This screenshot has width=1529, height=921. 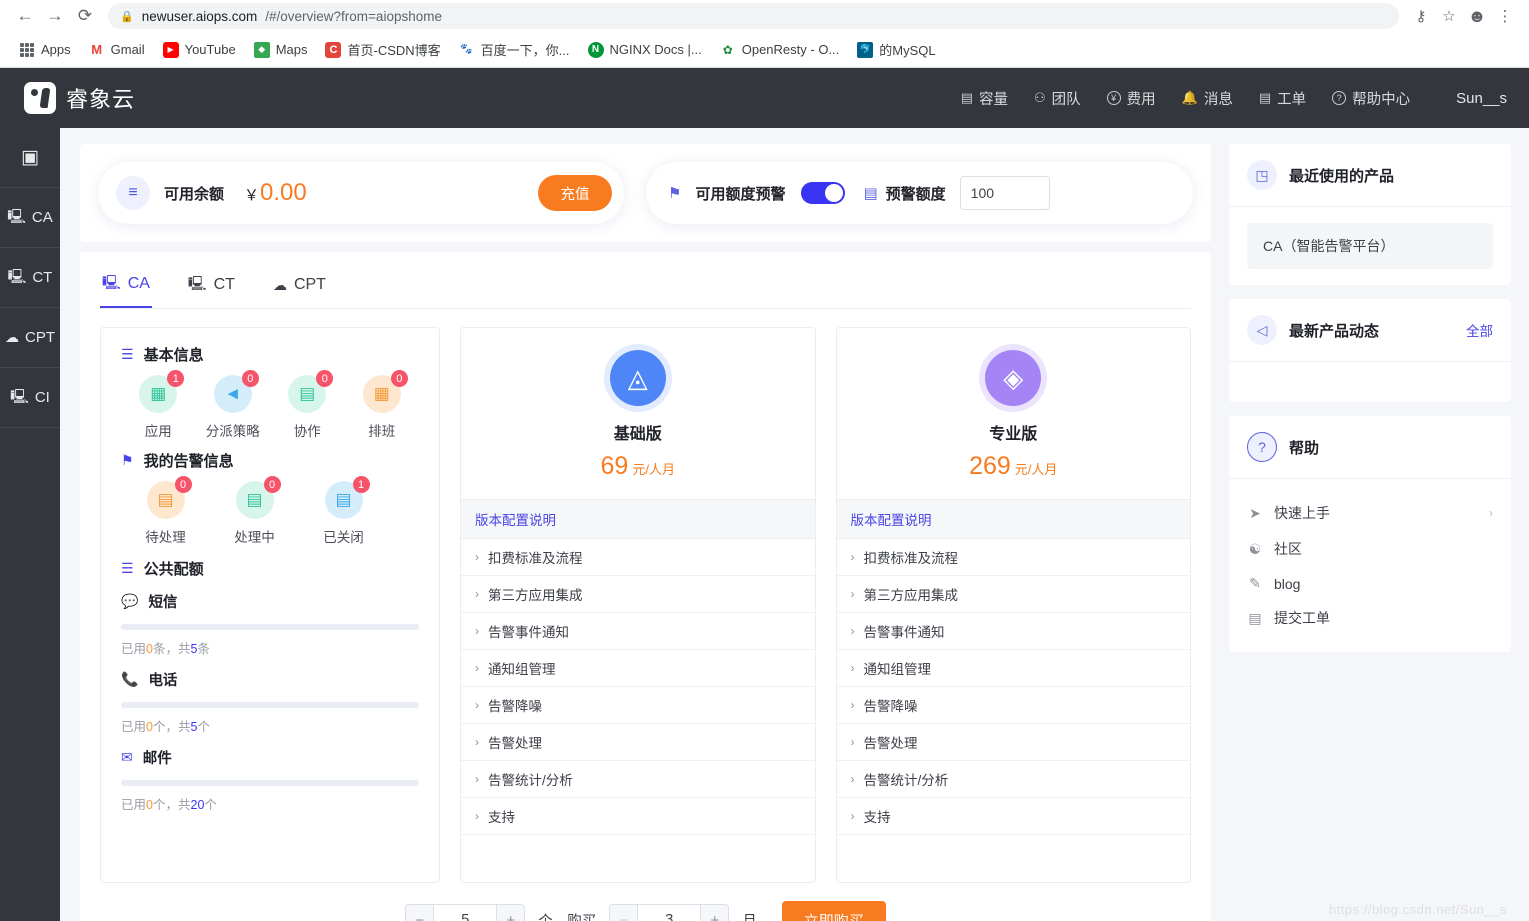 I want to click on buy-now-button: 立即购买, so click(x=833, y=911).